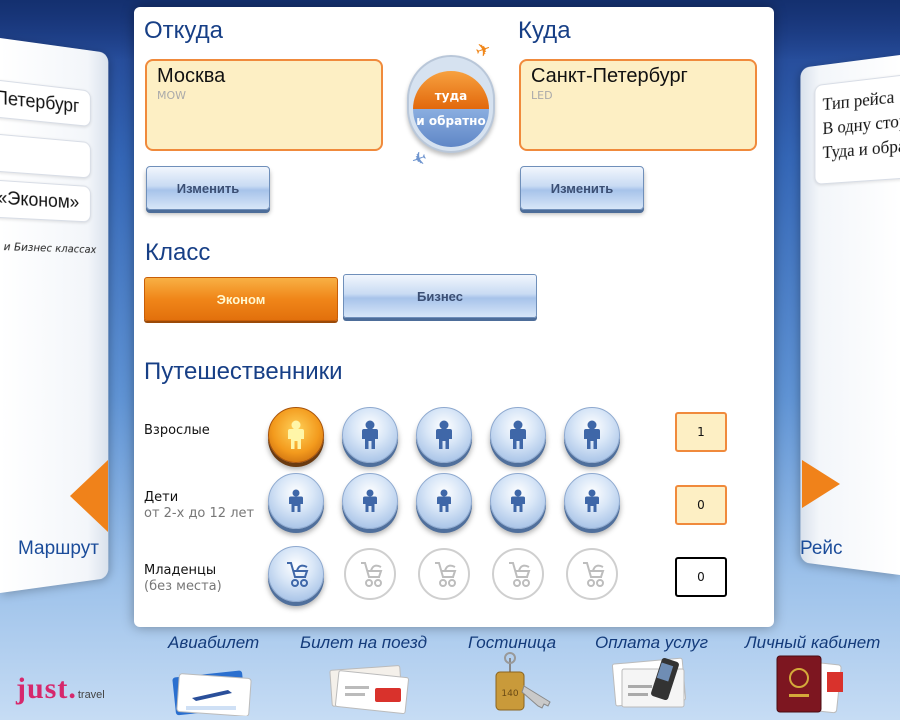  Describe the element at coordinates (264, 76) in the screenshot. I see `from-city-name: Москва` at that location.